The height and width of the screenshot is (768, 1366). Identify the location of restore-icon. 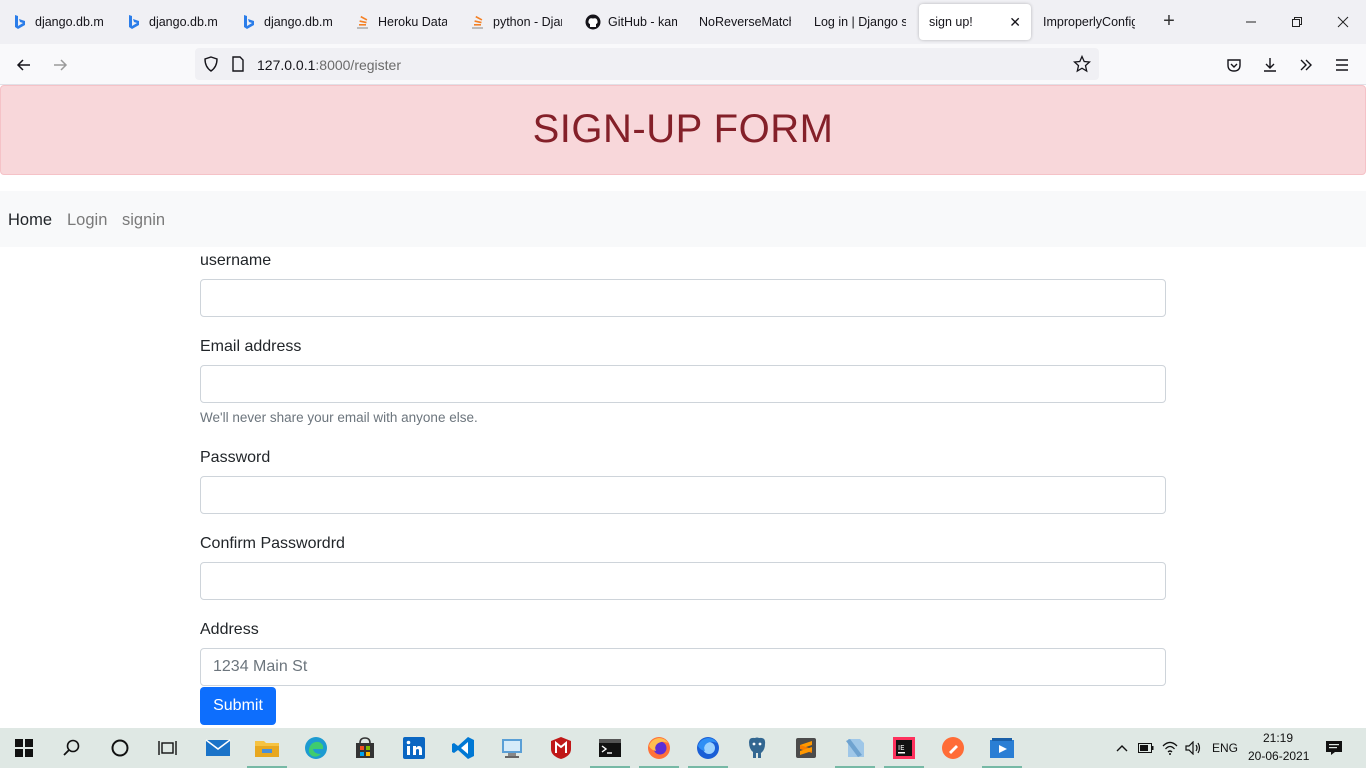
(1297, 22).